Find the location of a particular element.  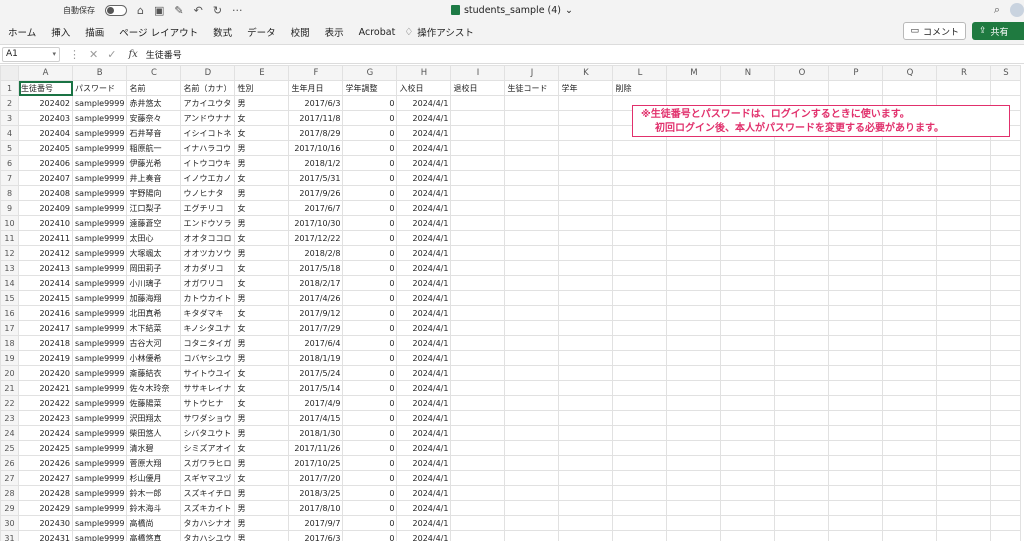

cell: 名前（カナ） is located at coordinates (208, 88).